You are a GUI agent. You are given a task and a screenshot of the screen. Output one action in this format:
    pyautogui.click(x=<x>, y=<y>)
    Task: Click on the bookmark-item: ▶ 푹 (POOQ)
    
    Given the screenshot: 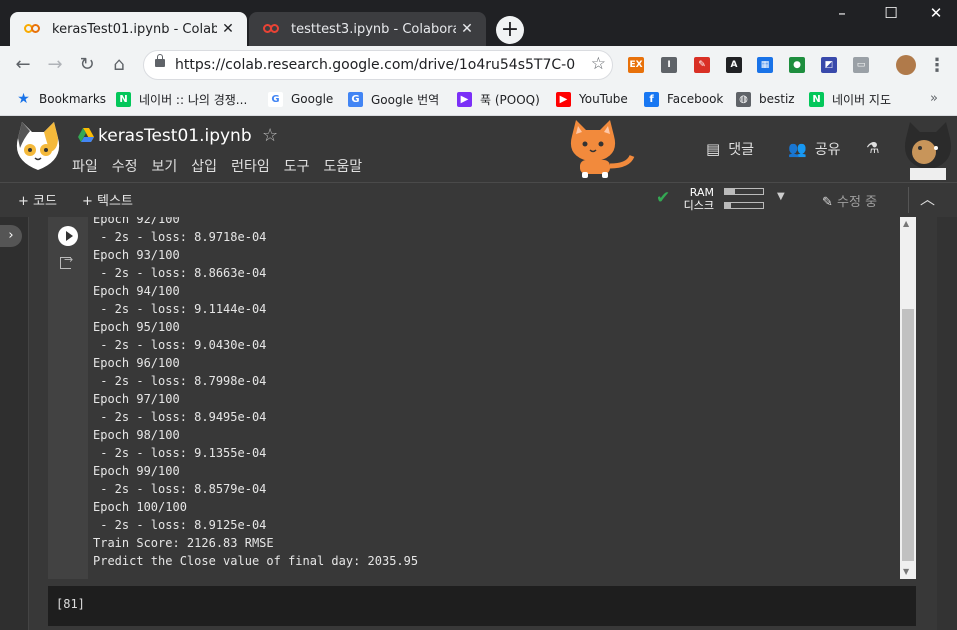 What is the action you would take?
    pyautogui.click(x=498, y=99)
    